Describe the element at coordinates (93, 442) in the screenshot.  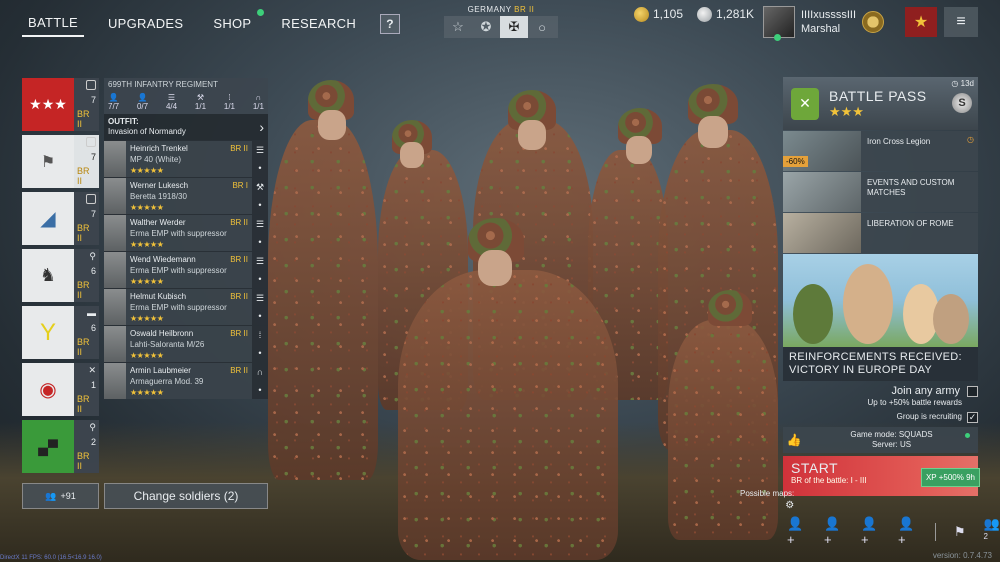
I see `squad-count: 2` at that location.